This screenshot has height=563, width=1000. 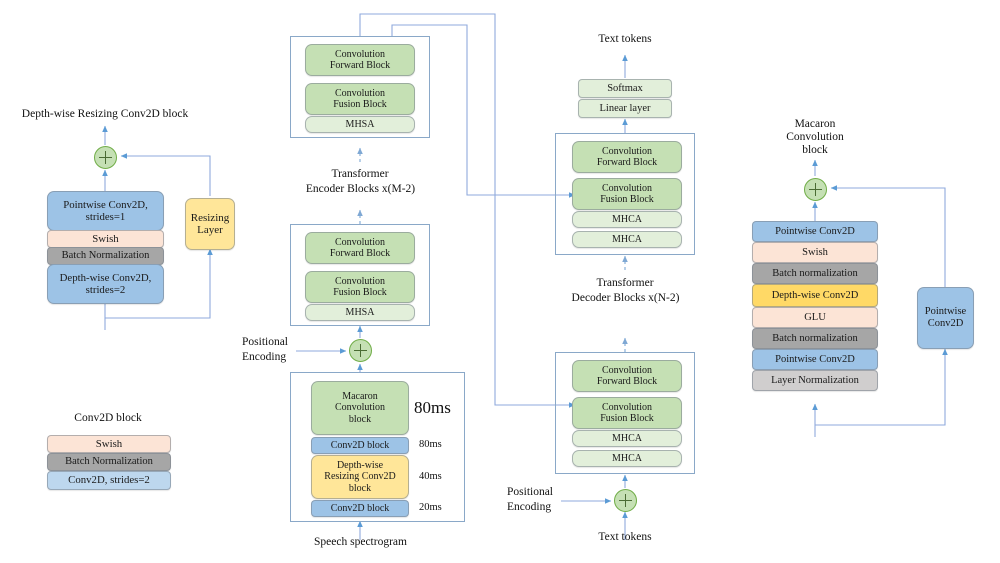 What do you see at coordinates (360, 248) in the screenshot?
I see `encoder-lower-convolution-forward-block: Convolution Forward Block` at bounding box center [360, 248].